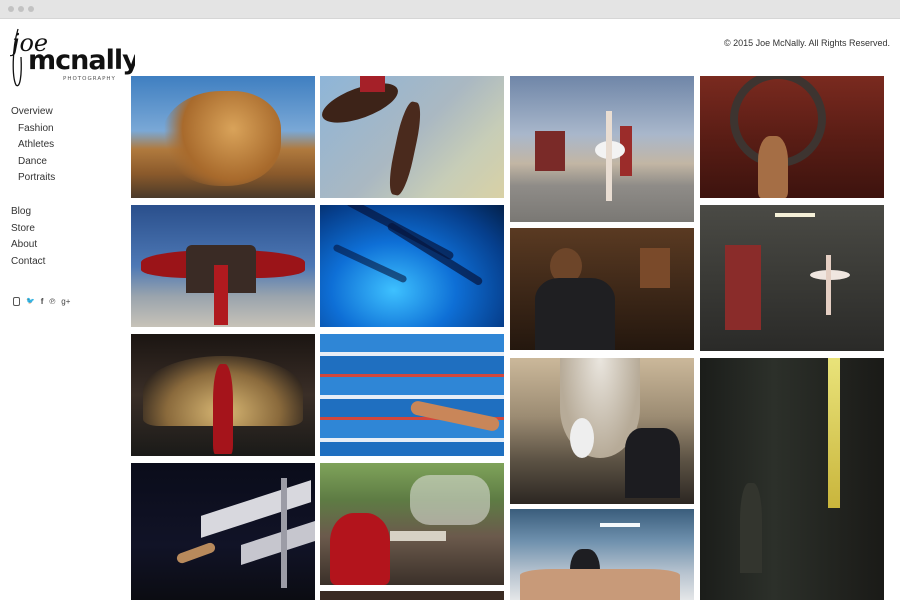 The width and height of the screenshot is (900, 600). I want to click on photo-tile-wheel, so click(792, 137).